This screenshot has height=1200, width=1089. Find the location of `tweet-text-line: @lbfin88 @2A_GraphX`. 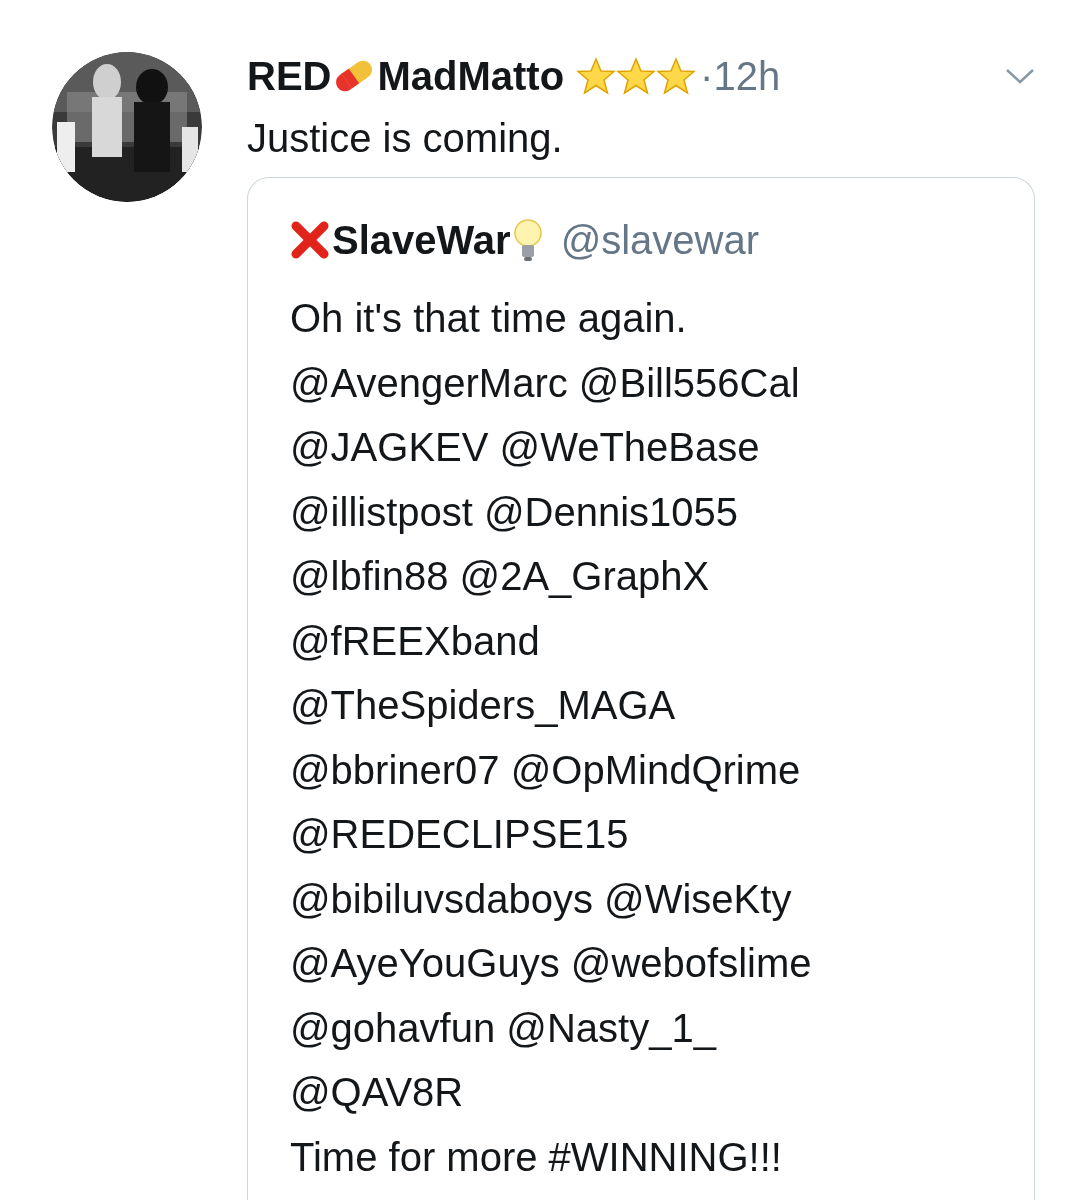

tweet-text-line: @lbfin88 @2A_GraphX is located at coordinates (500, 576).